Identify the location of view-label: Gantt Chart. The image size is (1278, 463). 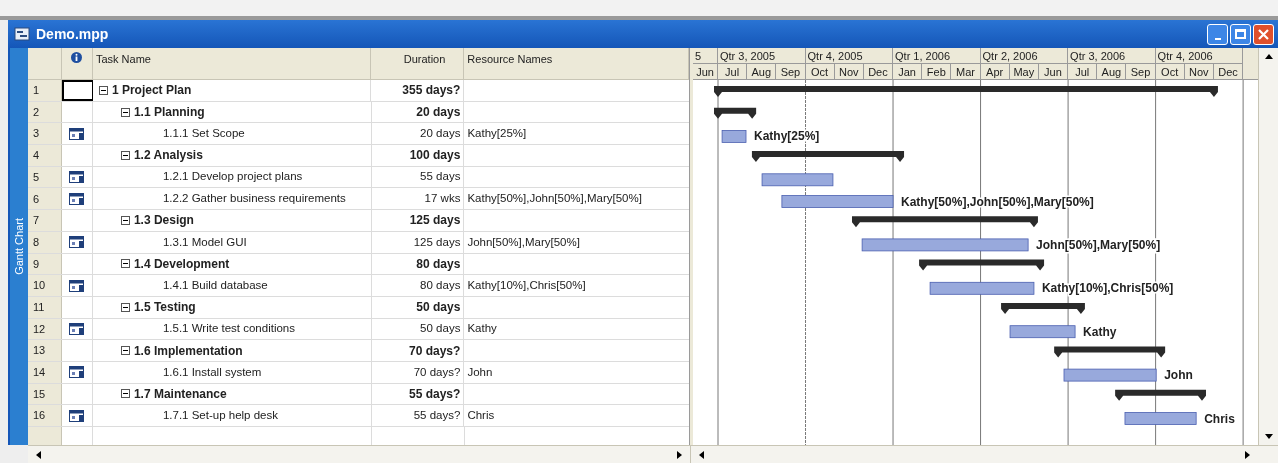
(18, 246).